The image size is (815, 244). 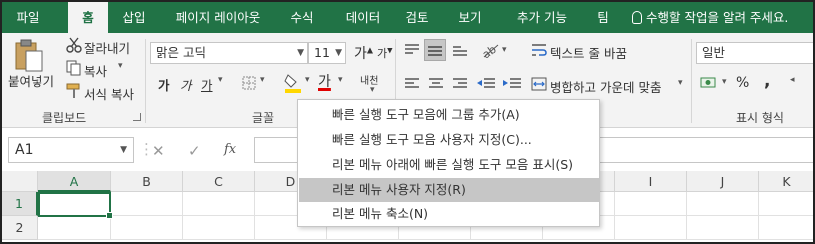 I want to click on accounting-format-icon, so click(x=709, y=84).